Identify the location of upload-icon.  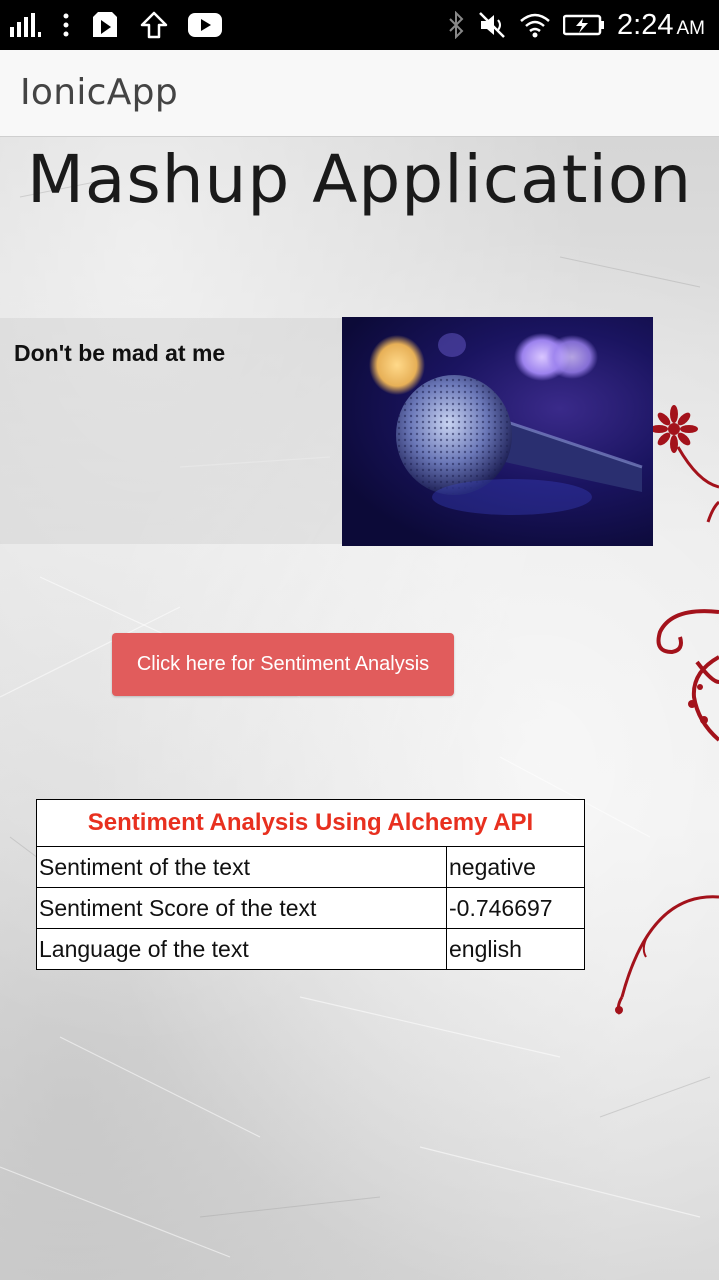
(154, 25).